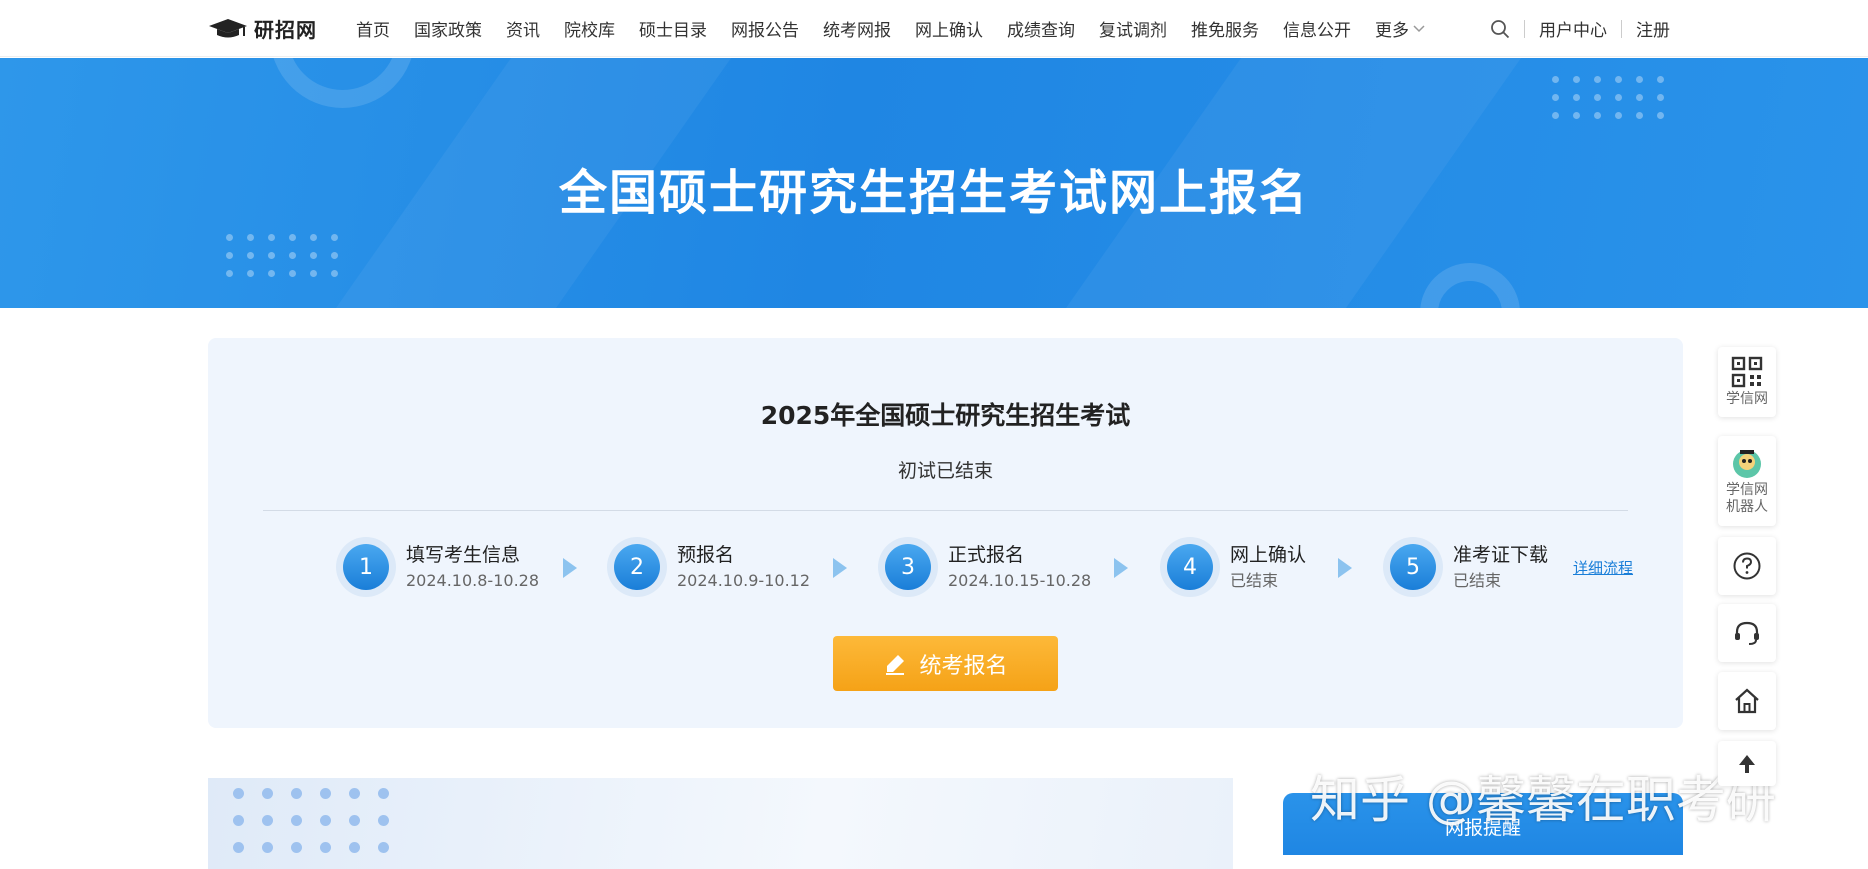 This screenshot has height=869, width=1868. What do you see at coordinates (1419, 28) in the screenshot?
I see `chevron-down-icon` at bounding box center [1419, 28].